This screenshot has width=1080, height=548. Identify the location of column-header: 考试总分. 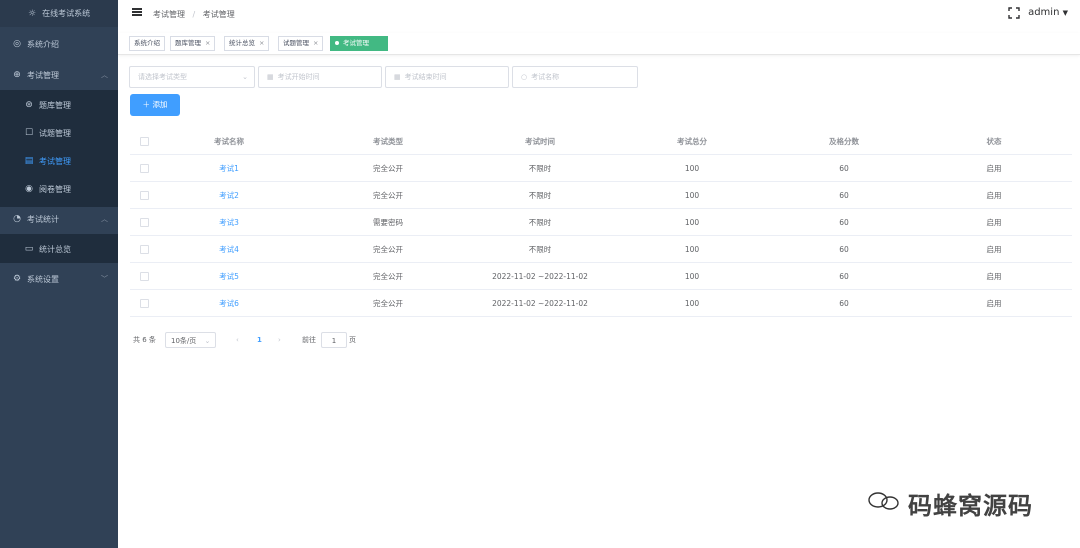
(692, 141).